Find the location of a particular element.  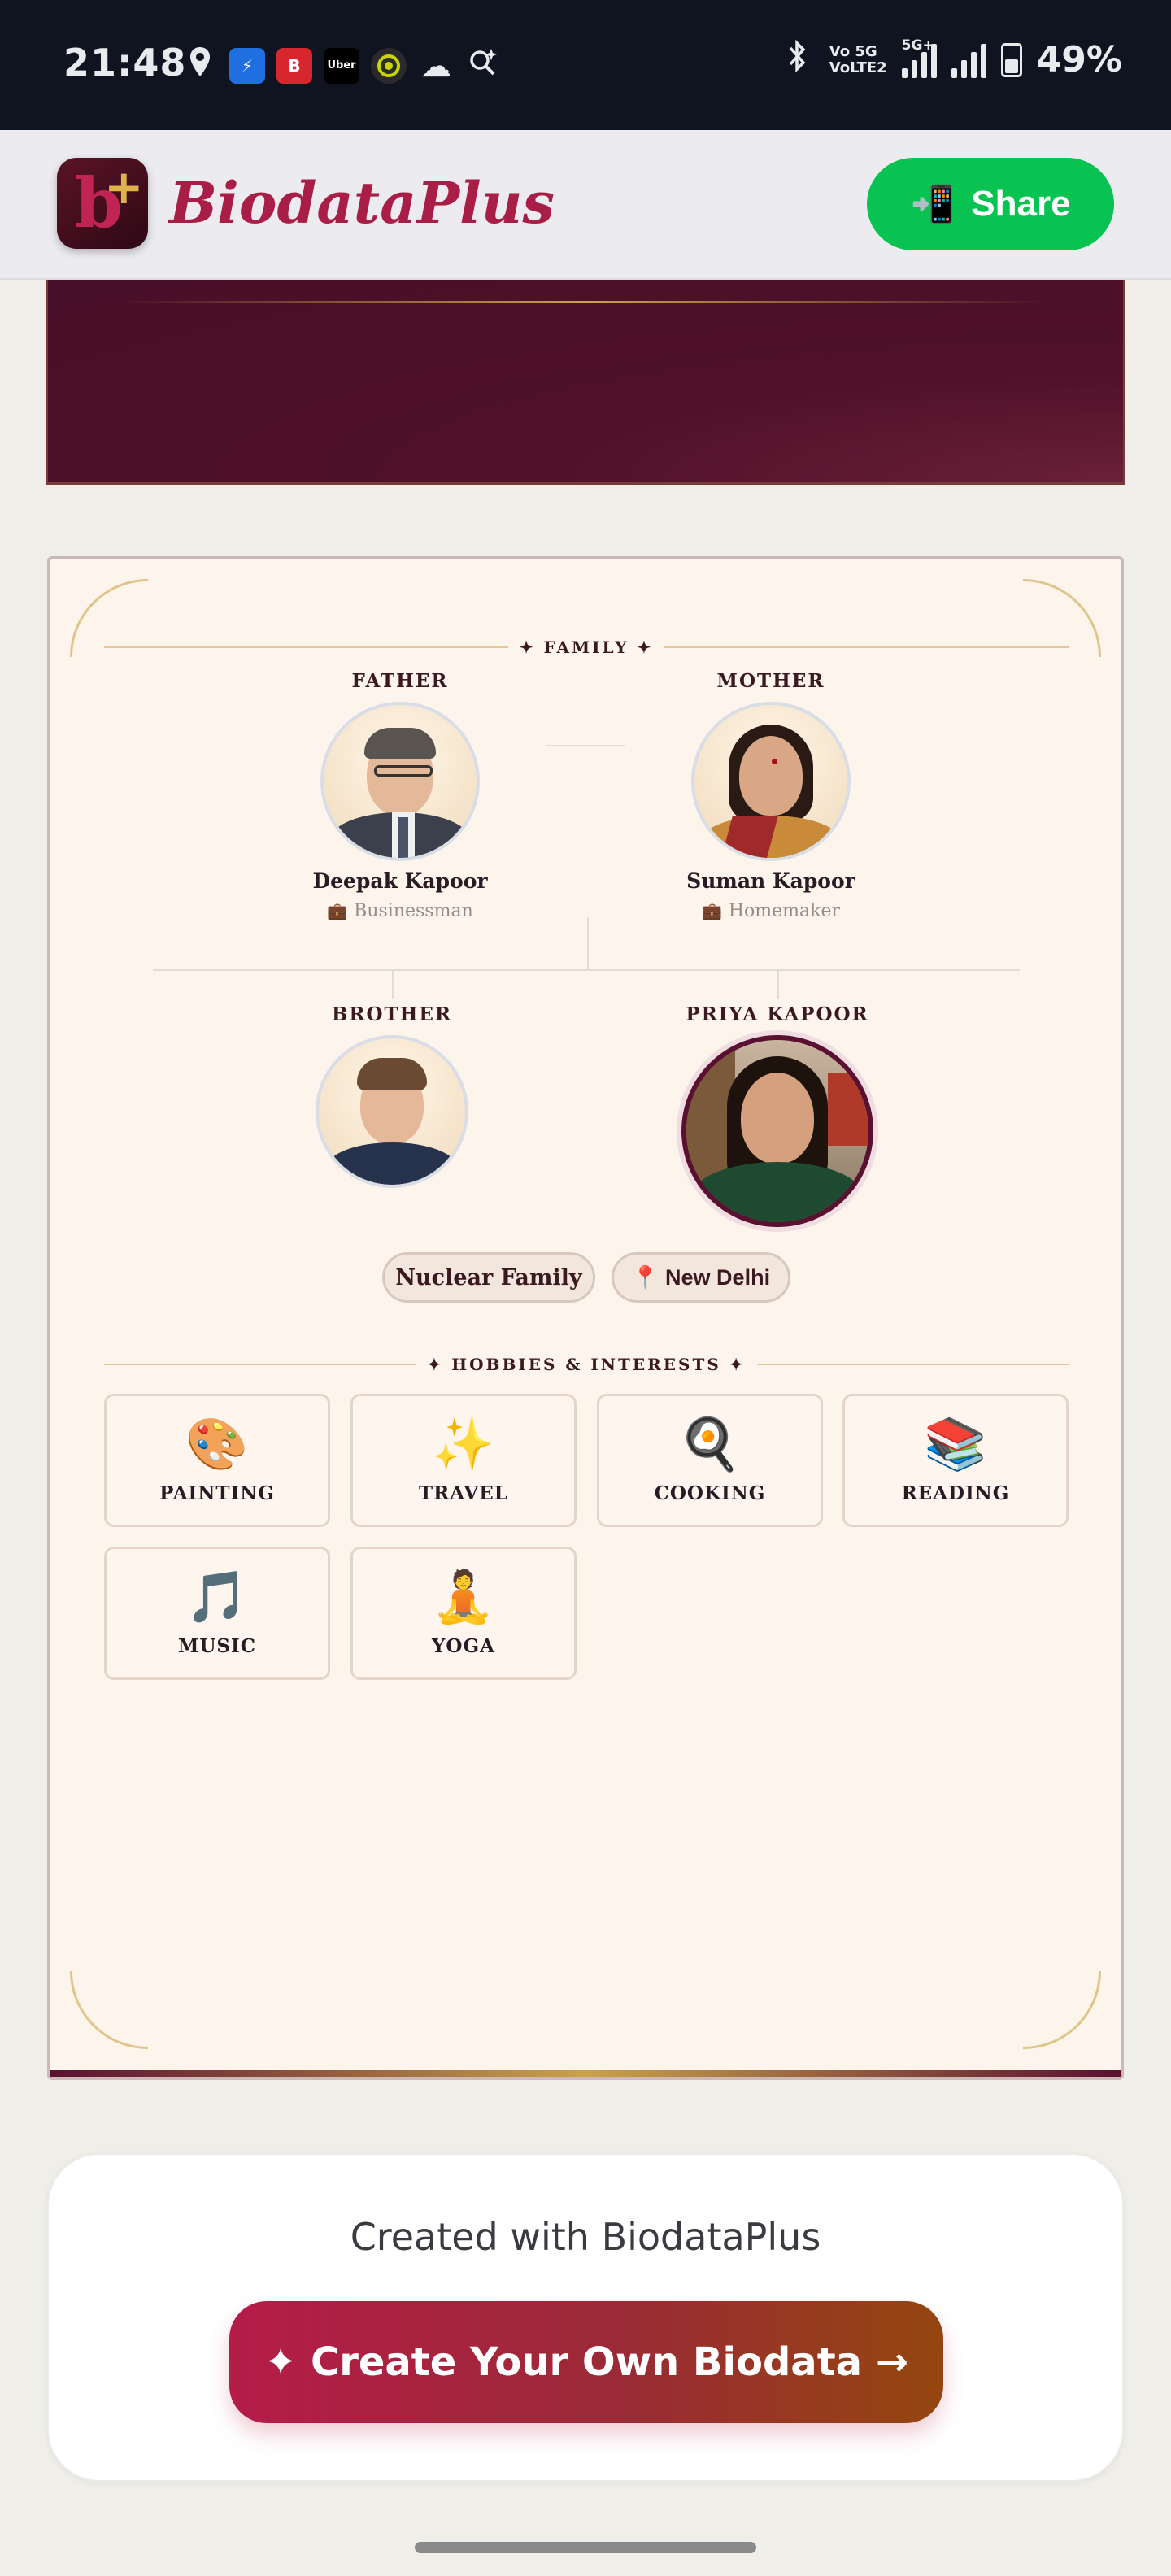

hobby-yoga: 🧘 YOGA is located at coordinates (464, 1614).